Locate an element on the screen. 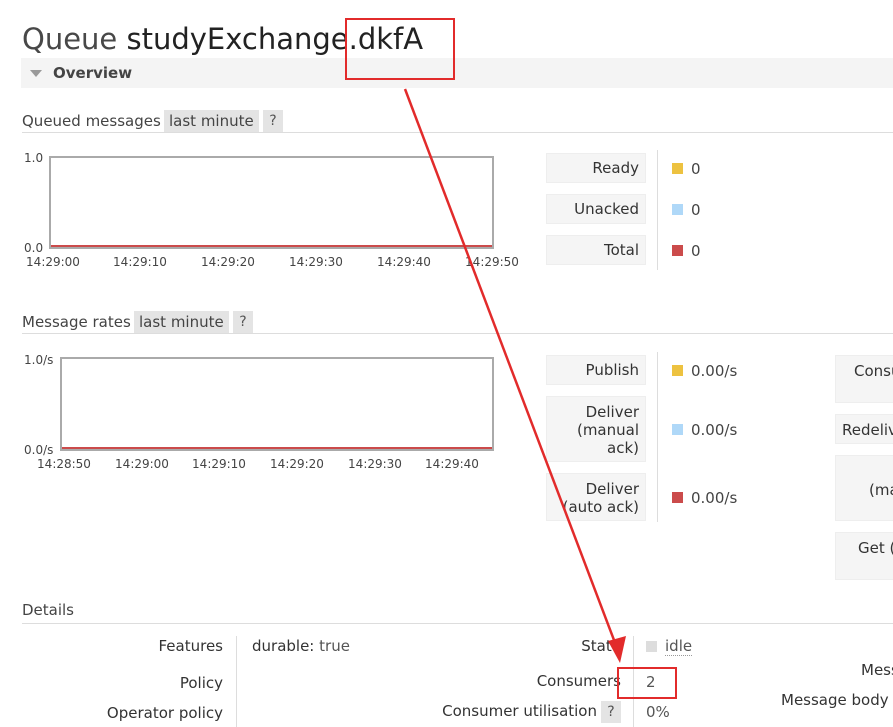 This screenshot has height=727, width=893. annotation-arrow-head is located at coordinates (617, 649).